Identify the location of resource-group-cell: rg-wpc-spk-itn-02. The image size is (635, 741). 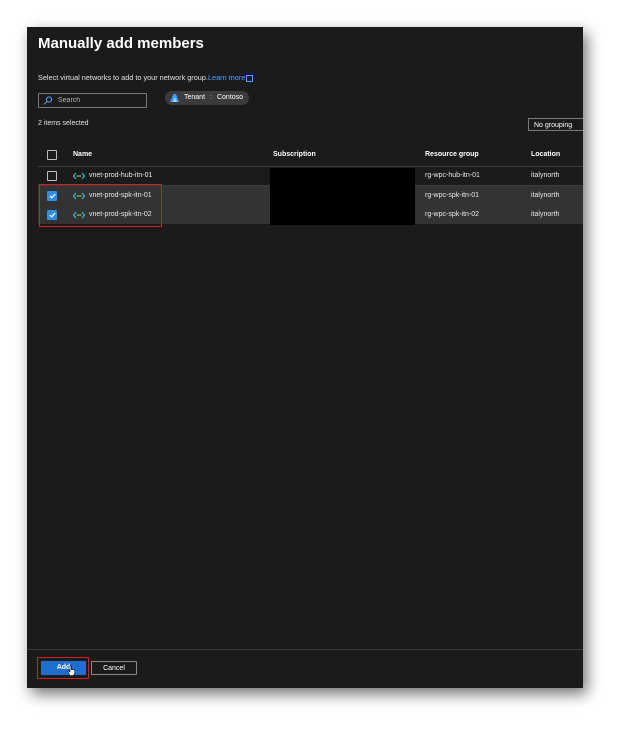
(452, 214).